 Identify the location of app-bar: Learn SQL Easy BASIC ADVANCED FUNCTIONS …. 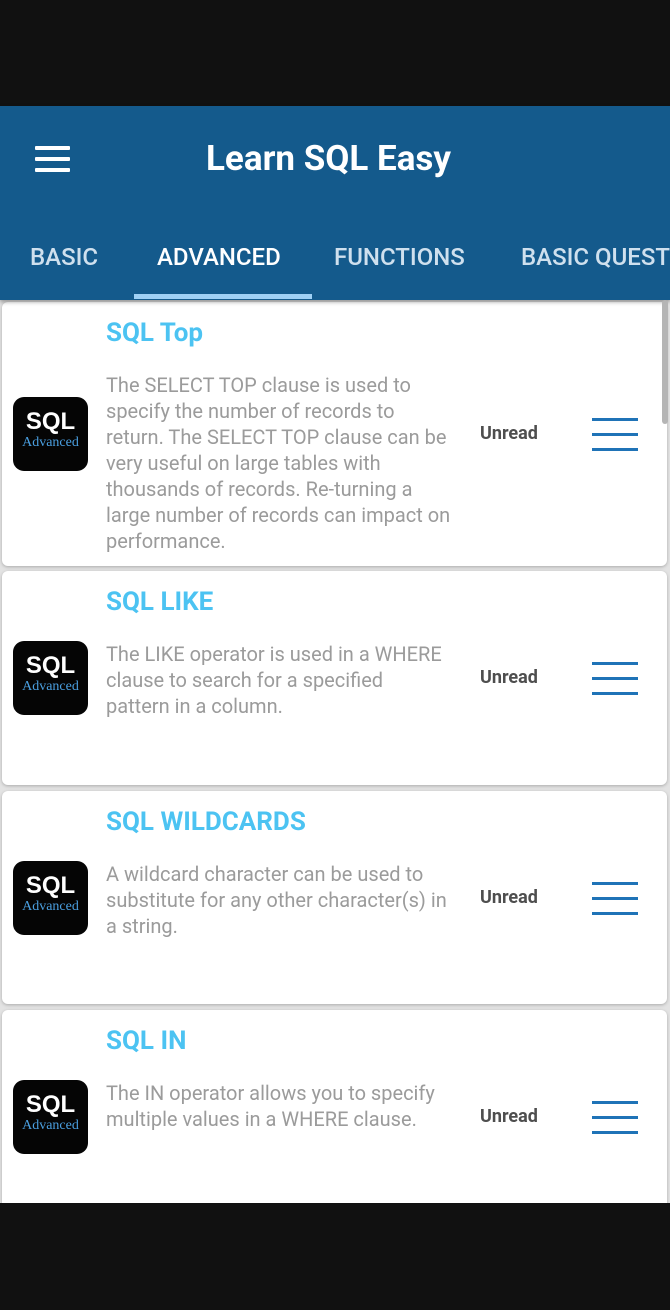
(335, 203).